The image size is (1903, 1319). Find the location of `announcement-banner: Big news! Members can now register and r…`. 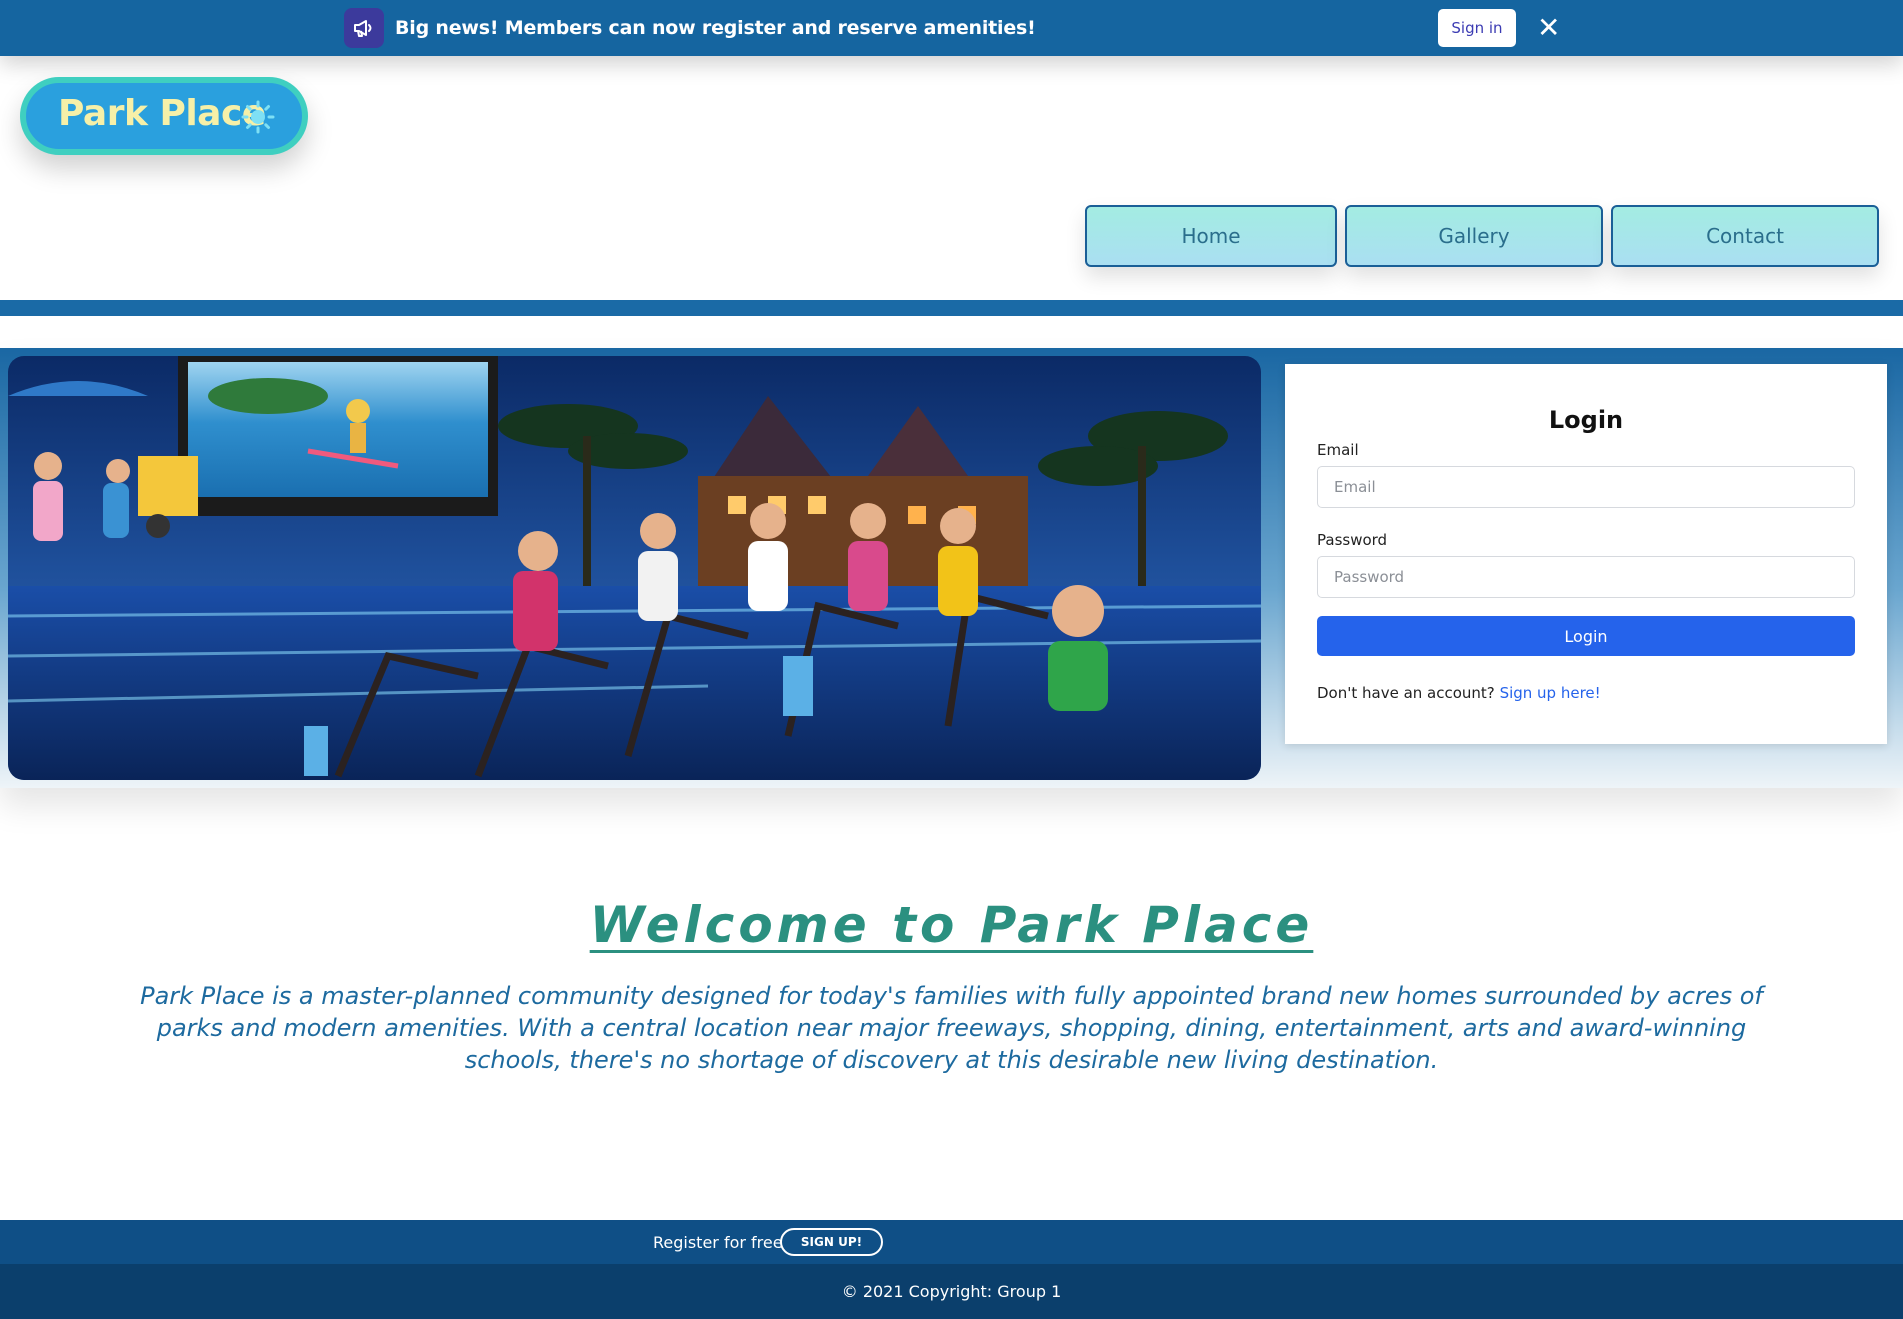

announcement-banner: Big news! Members can now register and r… is located at coordinates (951, 28).